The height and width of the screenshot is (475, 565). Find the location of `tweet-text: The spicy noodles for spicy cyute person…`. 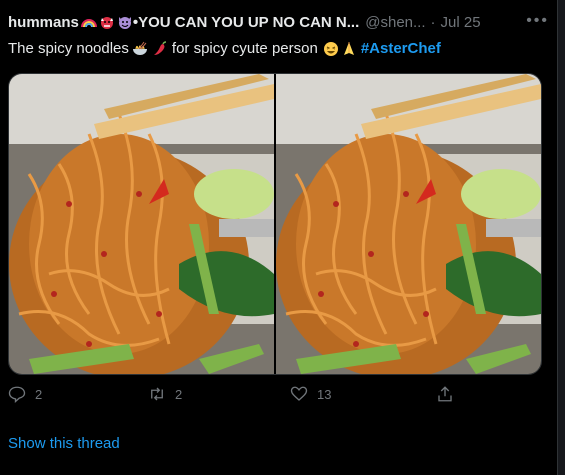

tweet-text: The spicy noodles for spicy cyute person… is located at coordinates (224, 48).